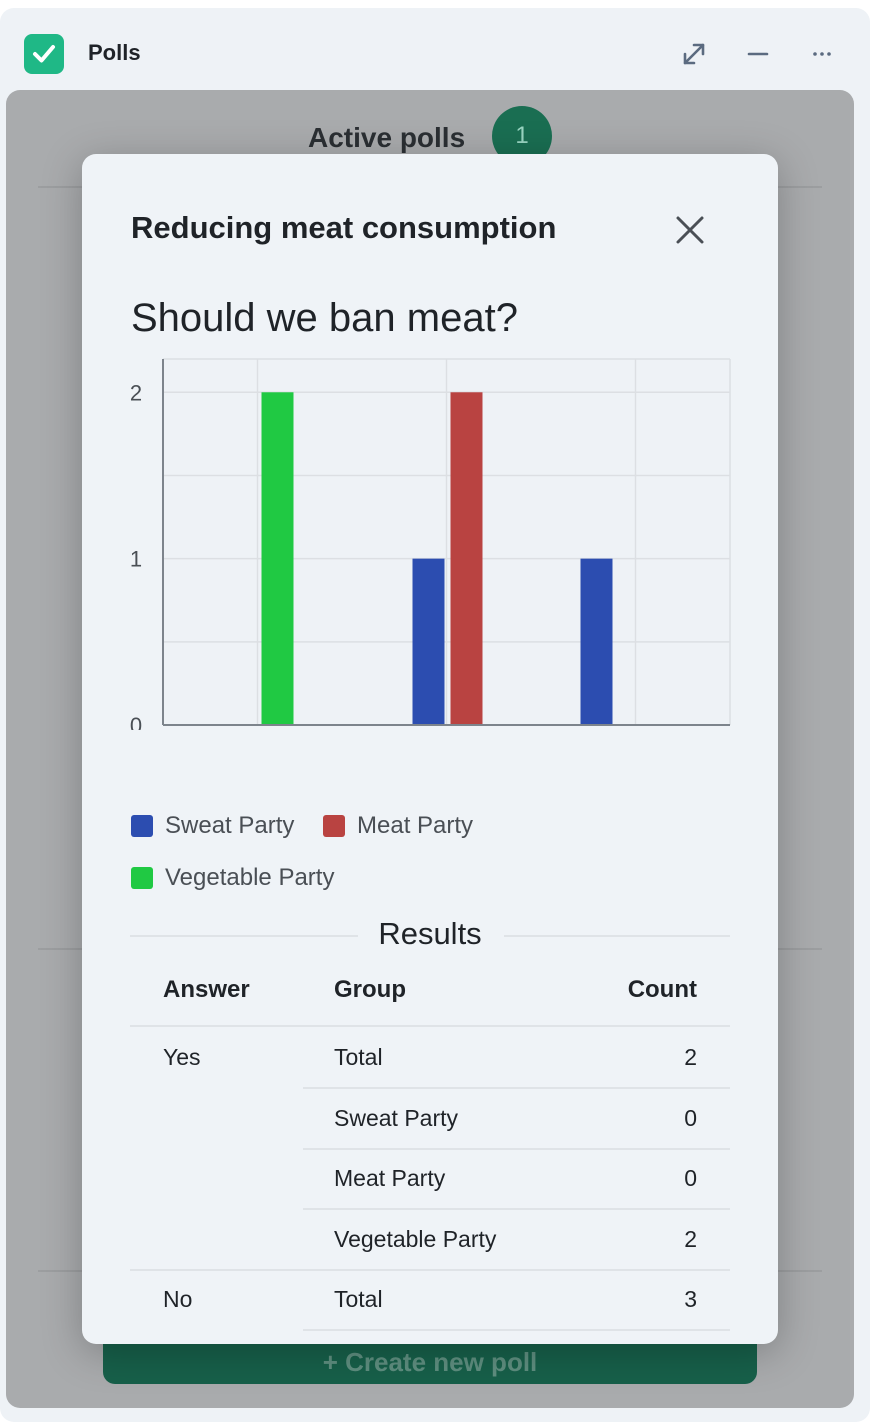 This screenshot has width=872, height=1428. What do you see at coordinates (136, 559) in the screenshot?
I see `y-tick-label: 1` at bounding box center [136, 559].